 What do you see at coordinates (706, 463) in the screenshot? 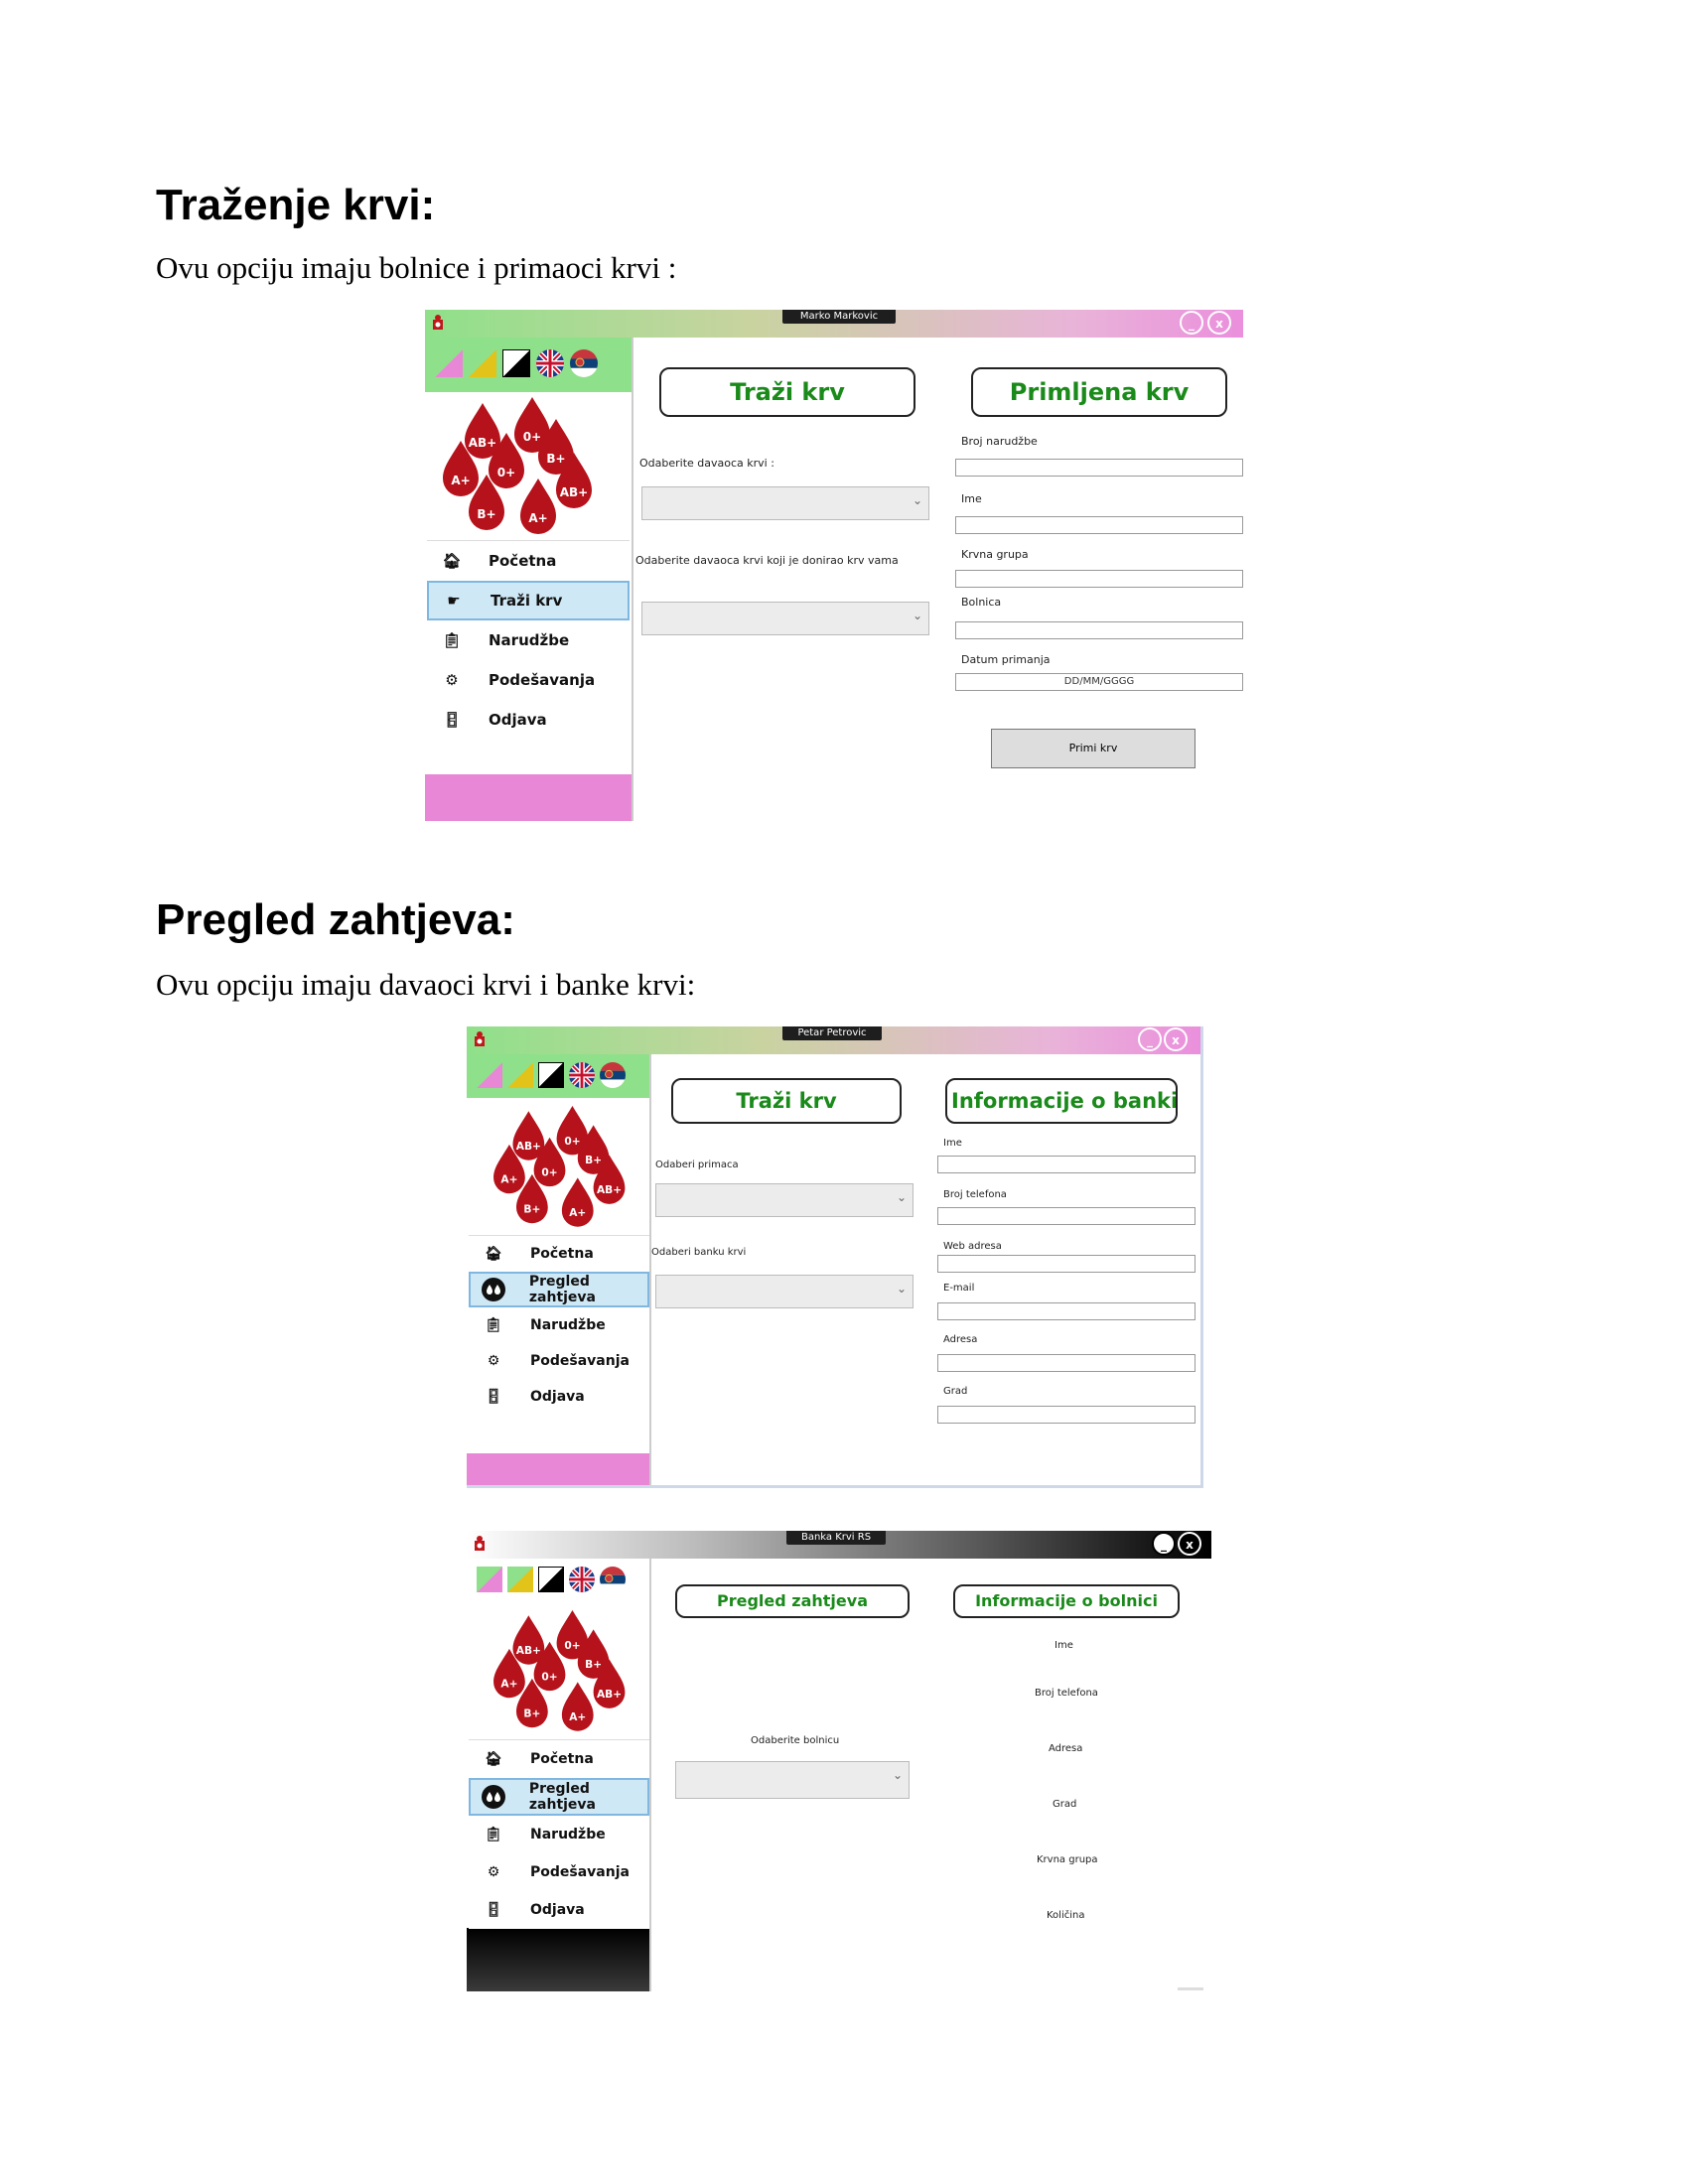
I see `donor-select-label: Odaberite davaoca krvi :` at bounding box center [706, 463].